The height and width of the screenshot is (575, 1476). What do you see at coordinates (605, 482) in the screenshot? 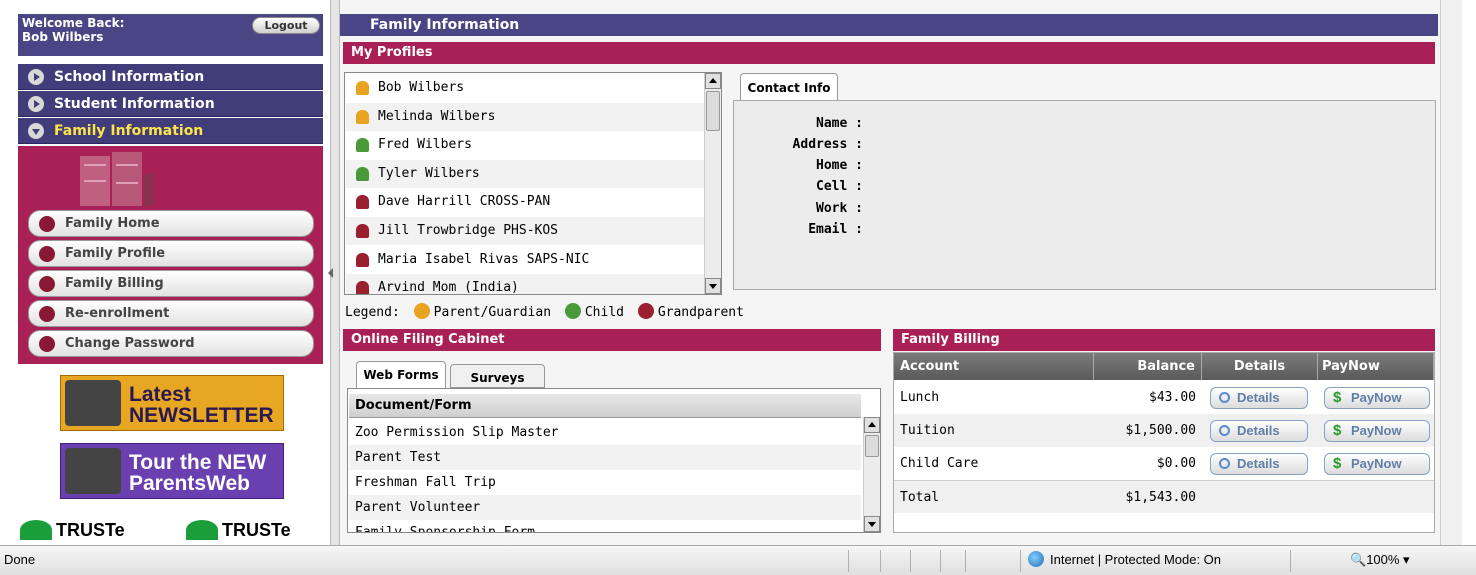
I see `form-row: Freshman Fall Trip` at bounding box center [605, 482].